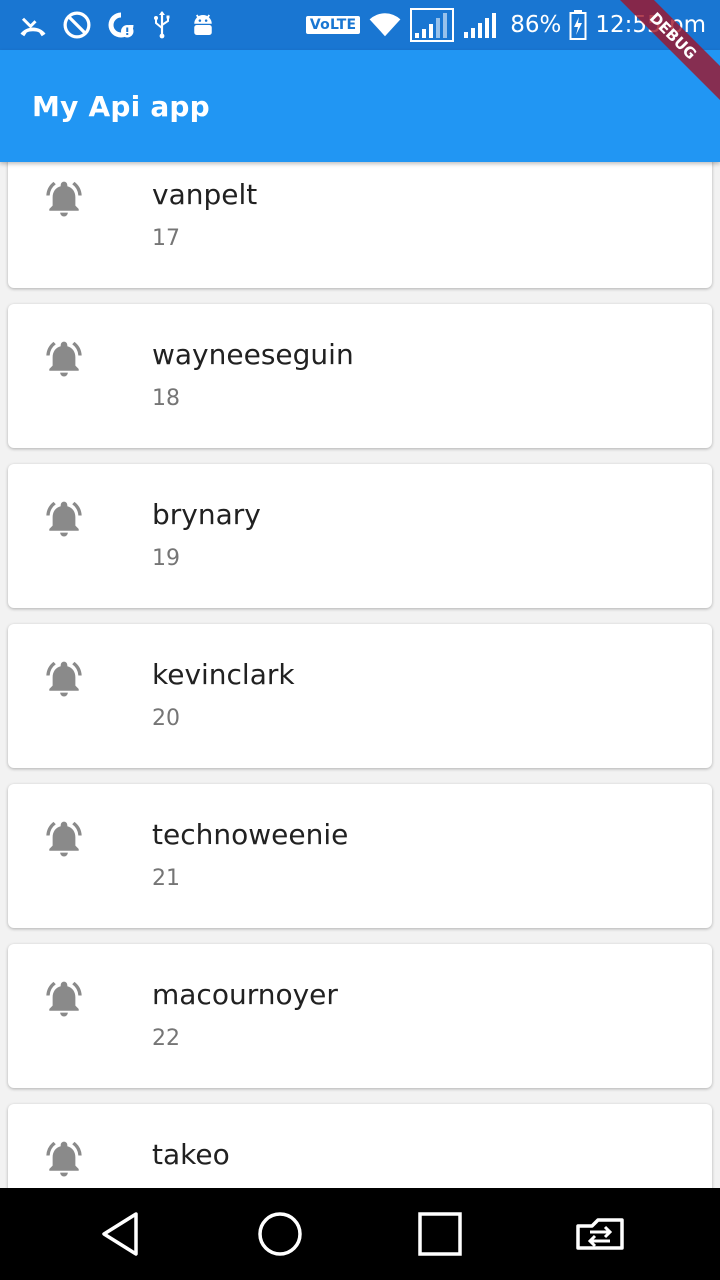 The image size is (720, 1280). Describe the element at coordinates (578, 25) in the screenshot. I see `battery-charging-icon` at that location.